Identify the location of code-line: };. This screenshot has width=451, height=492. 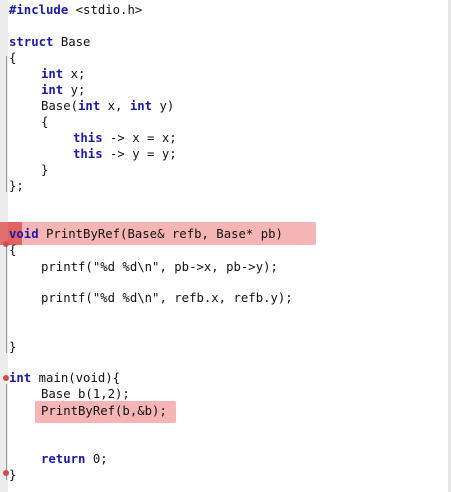
(16, 186).